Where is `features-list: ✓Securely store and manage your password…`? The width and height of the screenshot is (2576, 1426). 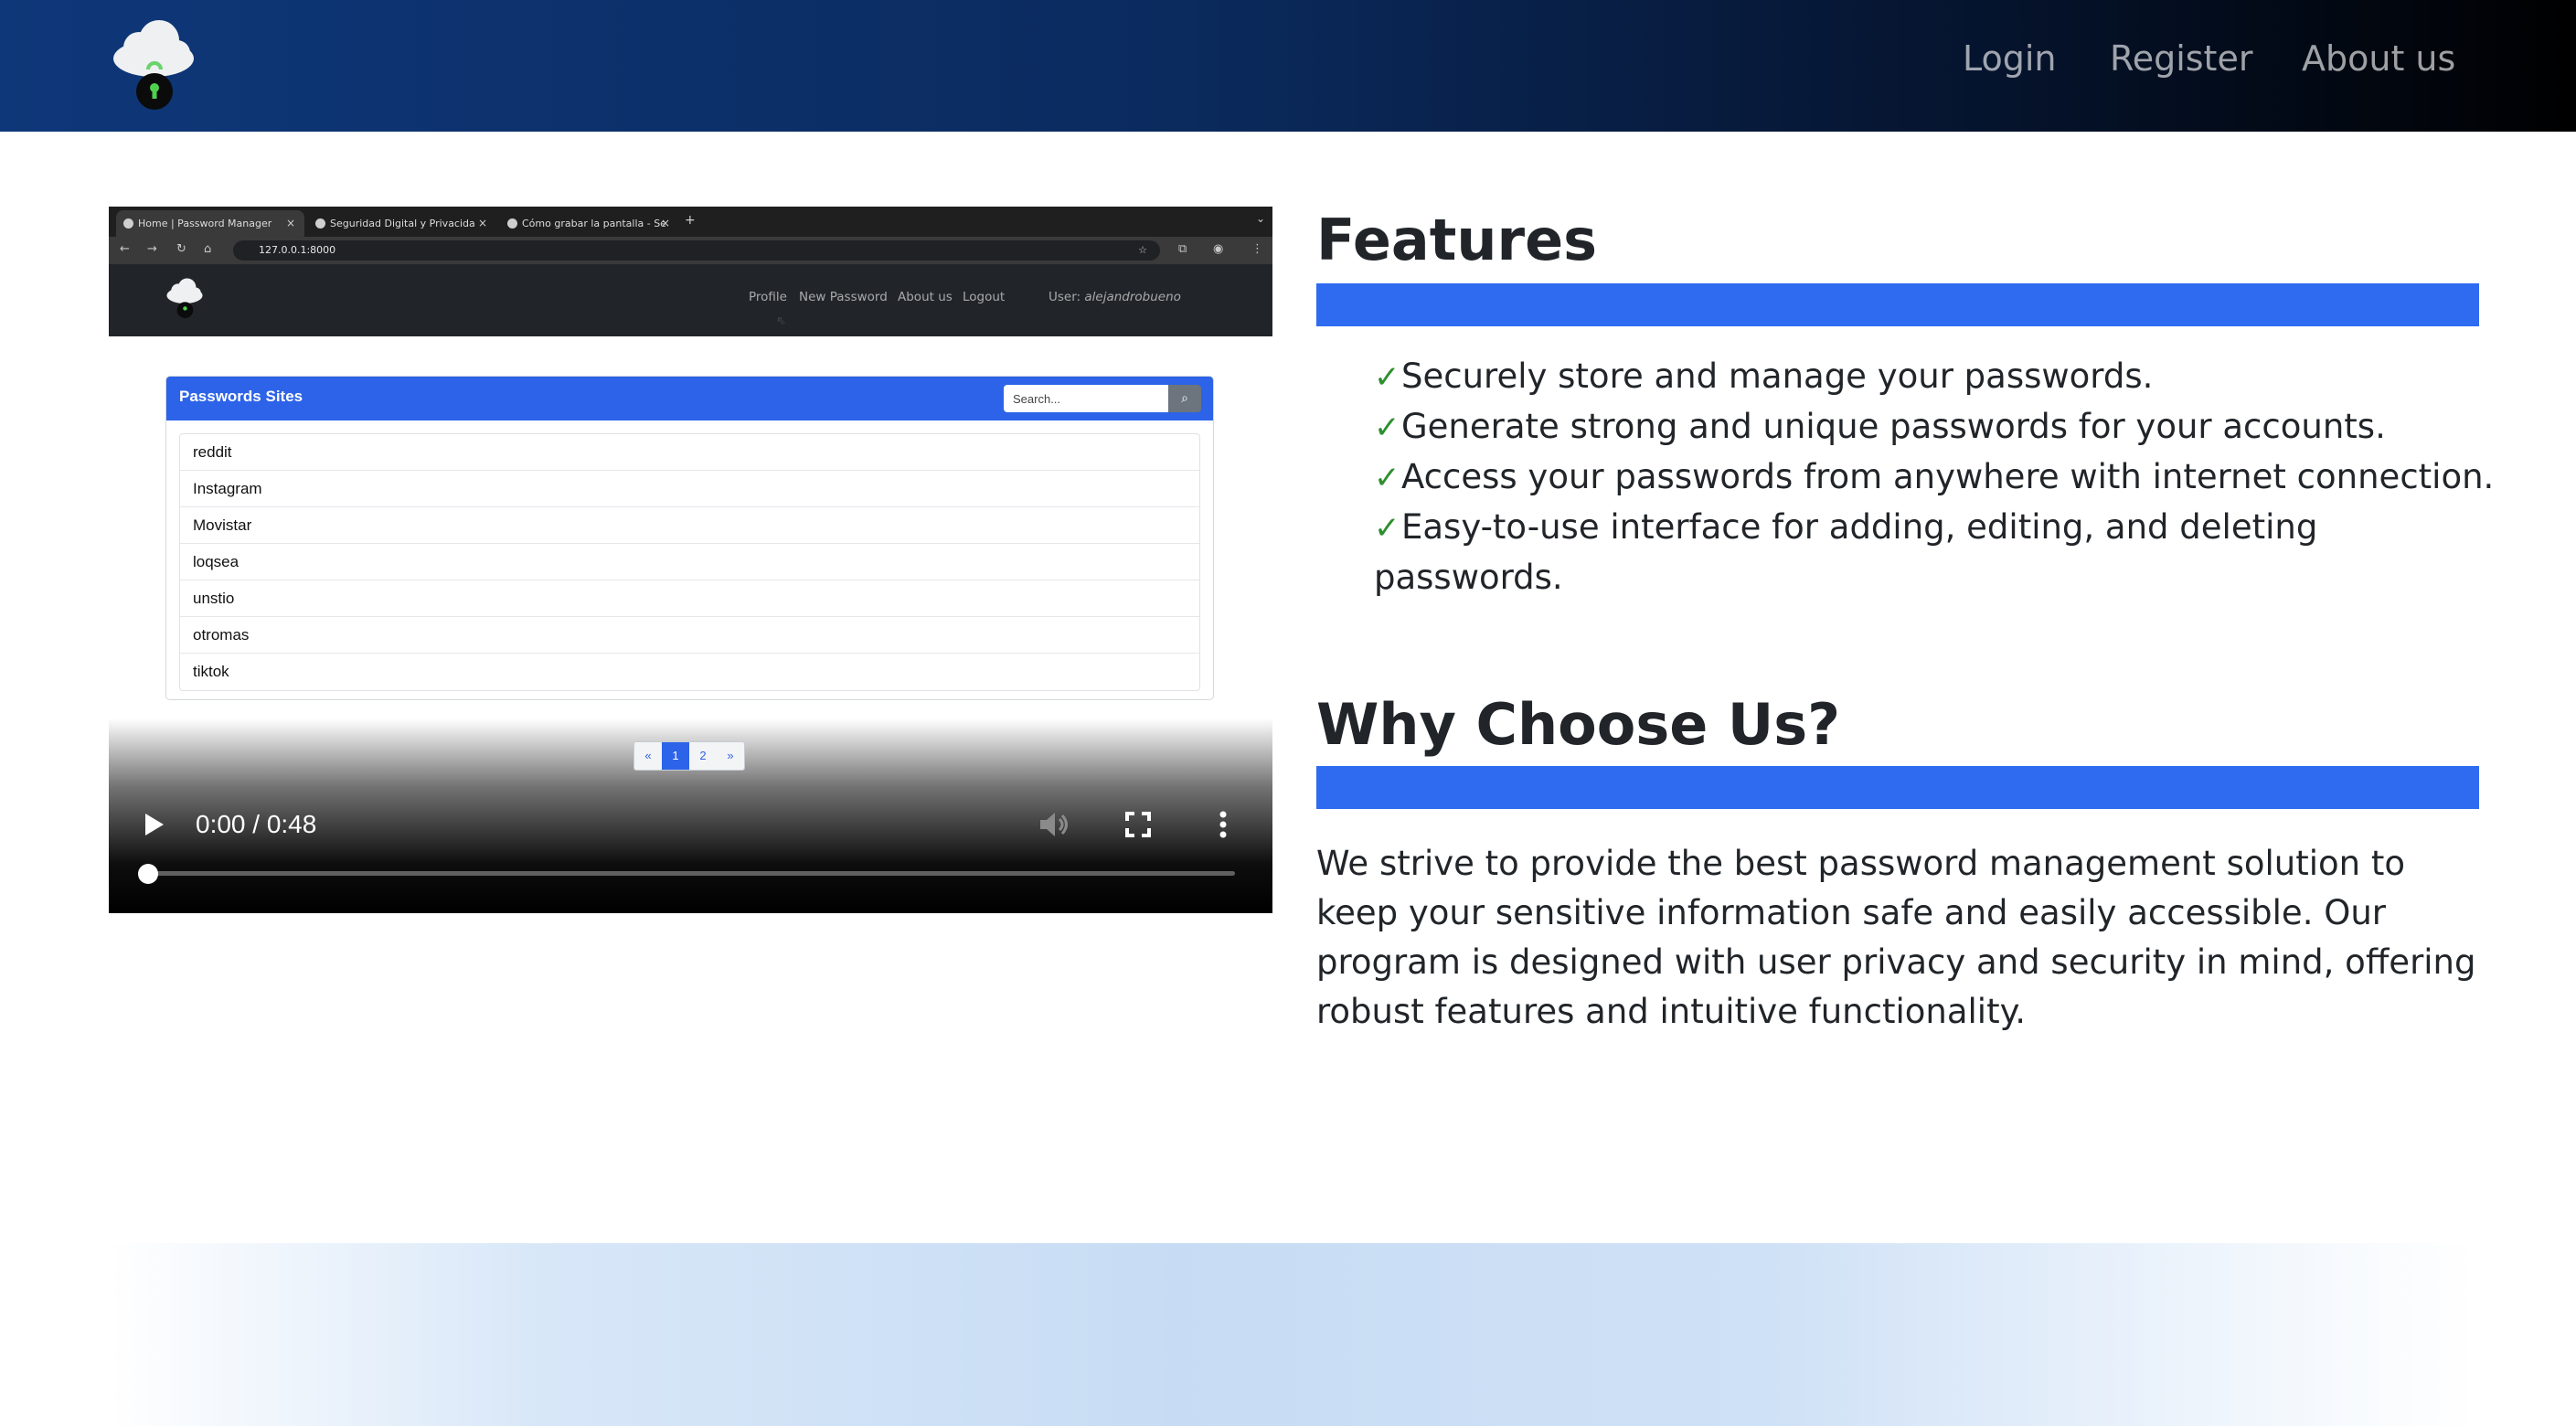 features-list: ✓Securely store and manage your password… is located at coordinates (1936, 477).